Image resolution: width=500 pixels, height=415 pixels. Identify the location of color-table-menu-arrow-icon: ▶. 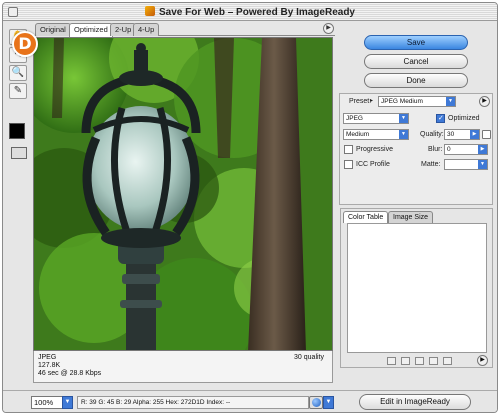
(482, 360).